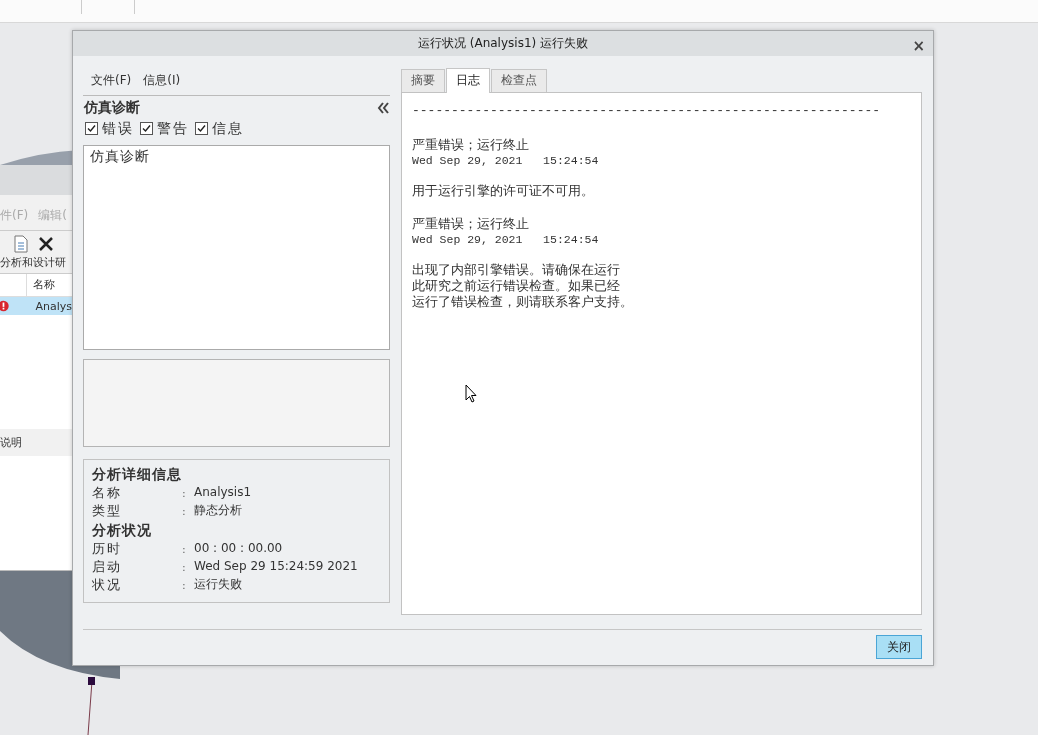  I want to click on cursor-icon, so click(471, 393).